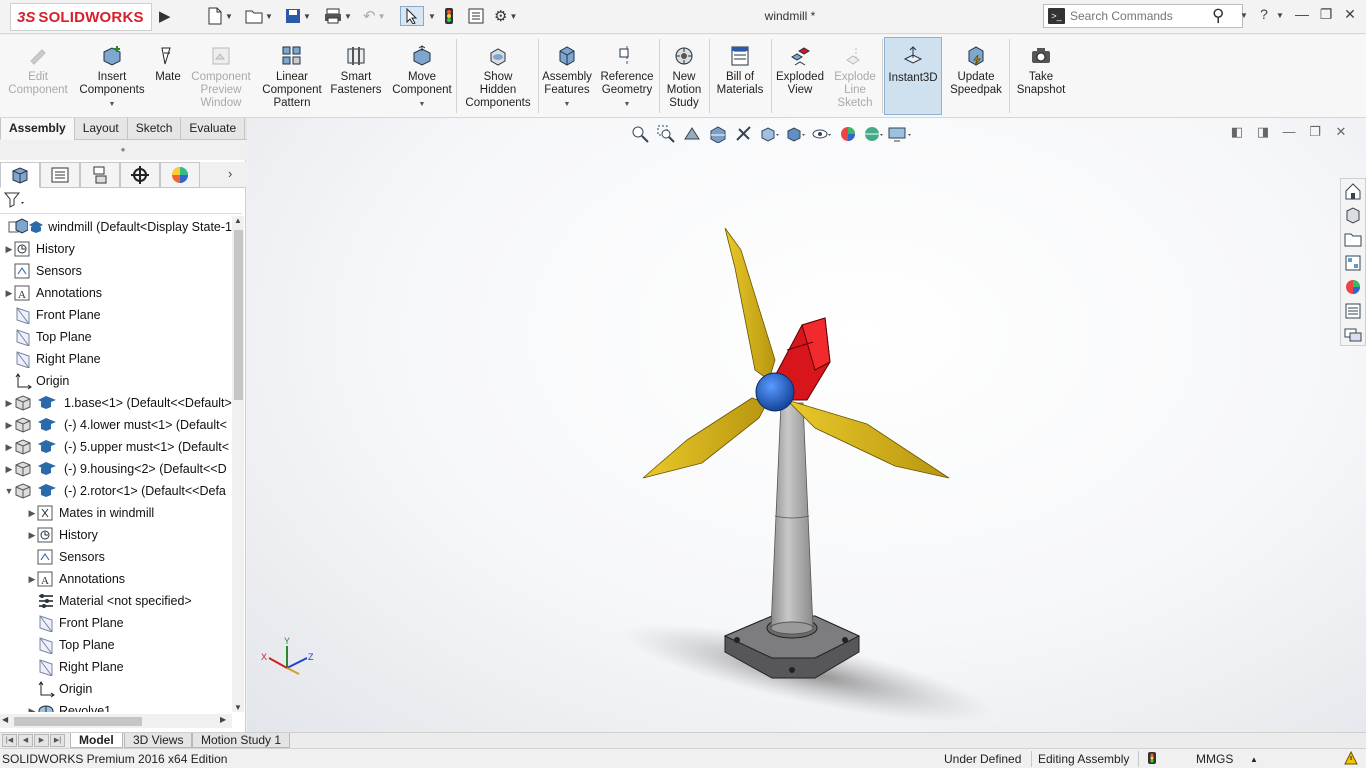  Describe the element at coordinates (116, 425) in the screenshot. I see `tree-item: ▶ (-) 4.lower must<1> (Default<` at that location.